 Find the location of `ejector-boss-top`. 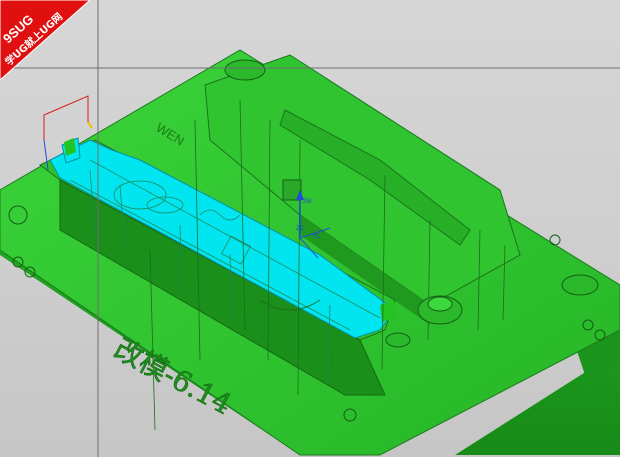

ejector-boss-top is located at coordinates (440, 304).